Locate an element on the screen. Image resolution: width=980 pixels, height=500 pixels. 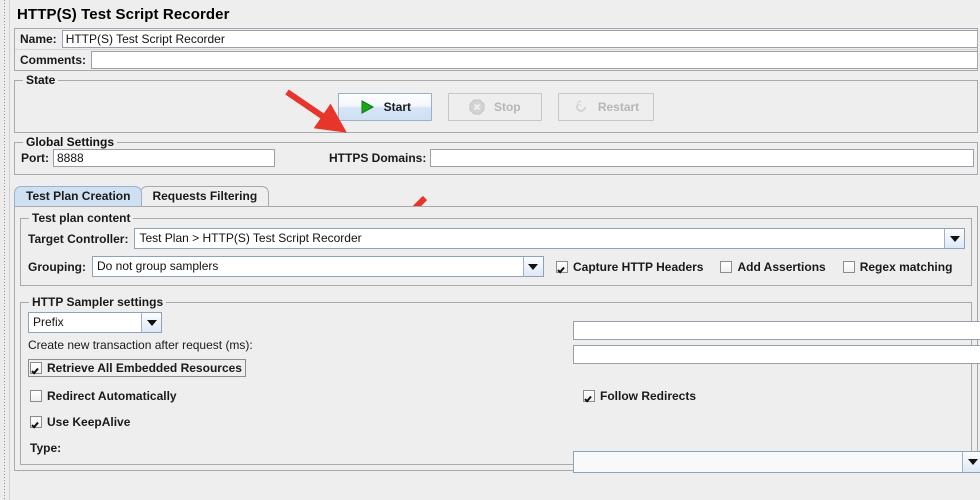
global-settings-group: Global Settings Port: HTTPS Domains: is located at coordinates (496, 155).